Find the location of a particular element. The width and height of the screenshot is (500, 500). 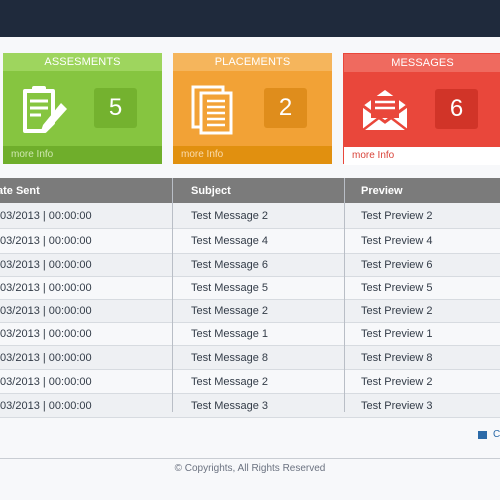

preview-cell: Test Preview 3 is located at coordinates (397, 405).